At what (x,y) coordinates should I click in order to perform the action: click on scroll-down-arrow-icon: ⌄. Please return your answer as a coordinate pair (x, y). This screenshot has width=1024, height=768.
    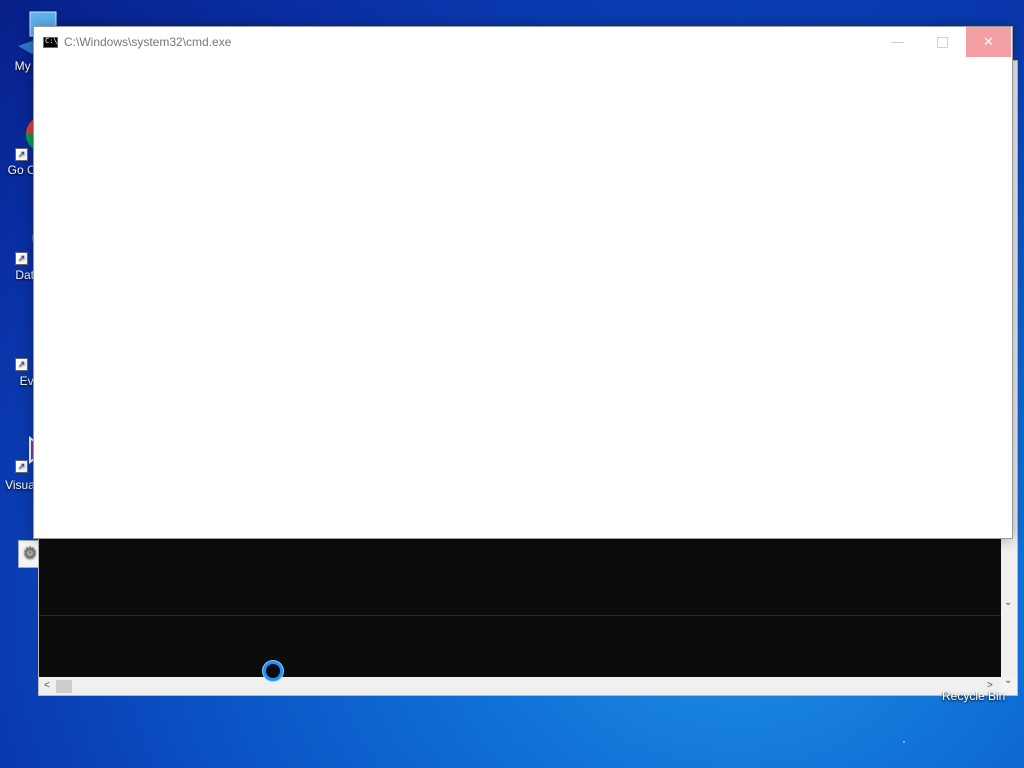
    Looking at the image, I should click on (1008, 602).